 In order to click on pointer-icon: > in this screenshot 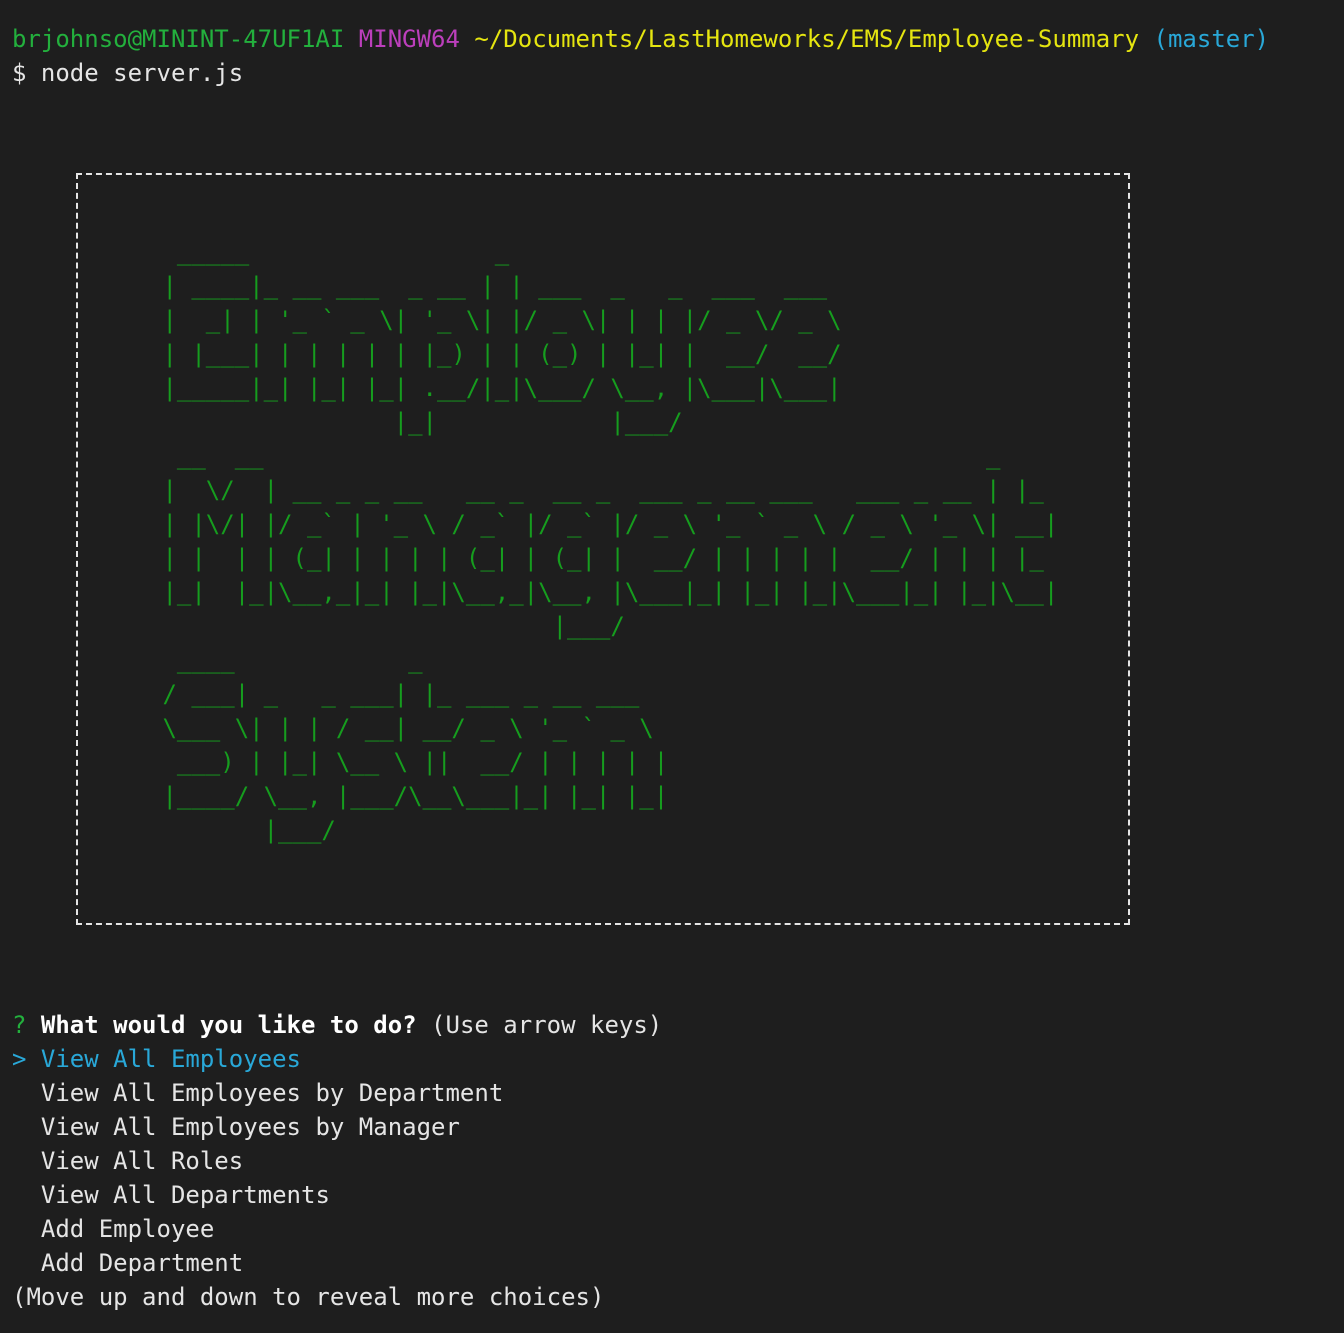, I will do `click(19, 1059)`.